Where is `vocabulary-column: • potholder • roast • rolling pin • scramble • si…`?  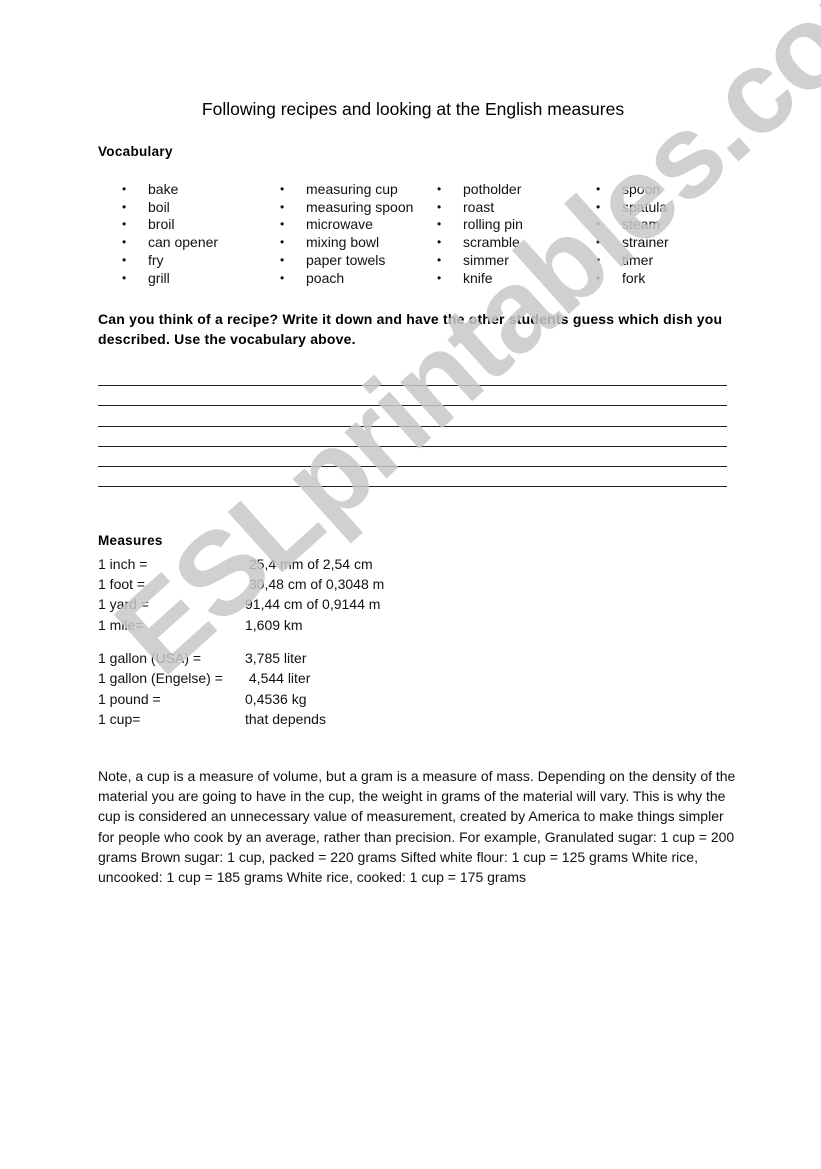 vocabulary-column: • potholder • roast • rolling pin • scramble • si… is located at coordinates (514, 234).